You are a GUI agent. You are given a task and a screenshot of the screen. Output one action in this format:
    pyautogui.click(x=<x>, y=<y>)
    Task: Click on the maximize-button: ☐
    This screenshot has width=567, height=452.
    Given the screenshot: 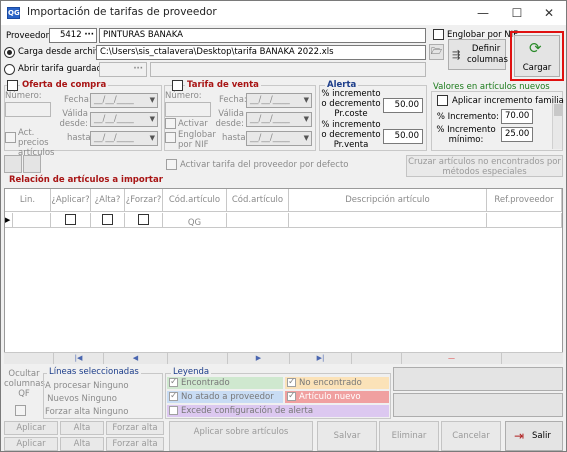 What is the action you would take?
    pyautogui.click(x=517, y=13)
    